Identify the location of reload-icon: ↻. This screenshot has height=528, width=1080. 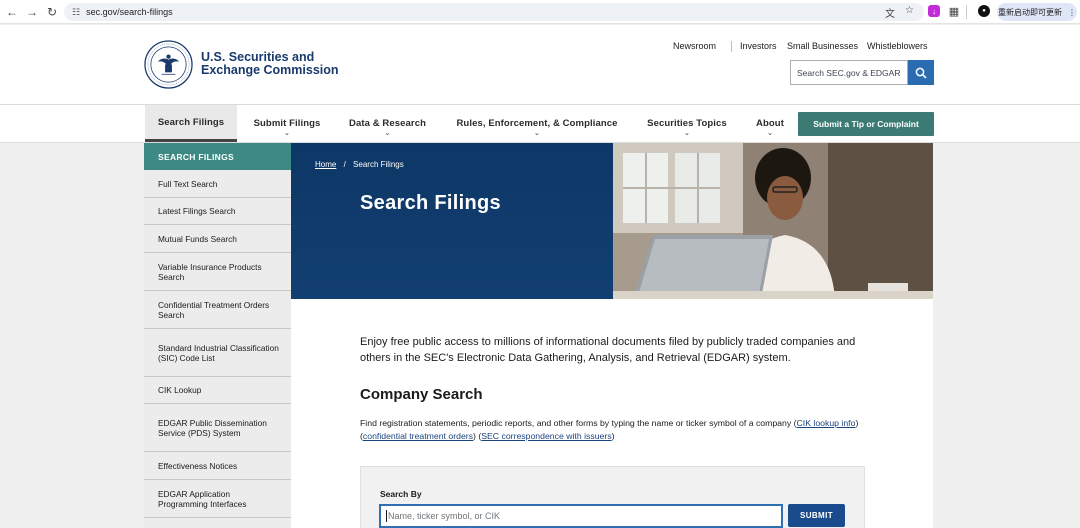
(52, 12).